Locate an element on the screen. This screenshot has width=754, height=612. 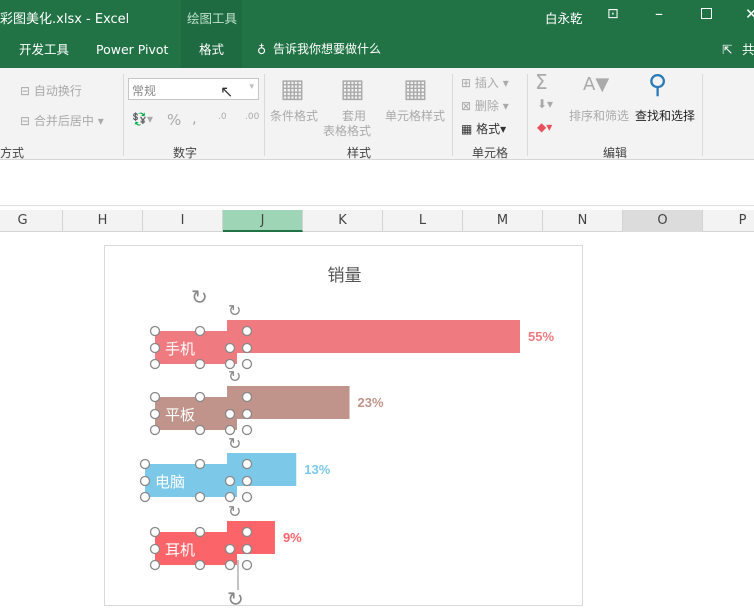
category-label: 手机 is located at coordinates (180, 349).